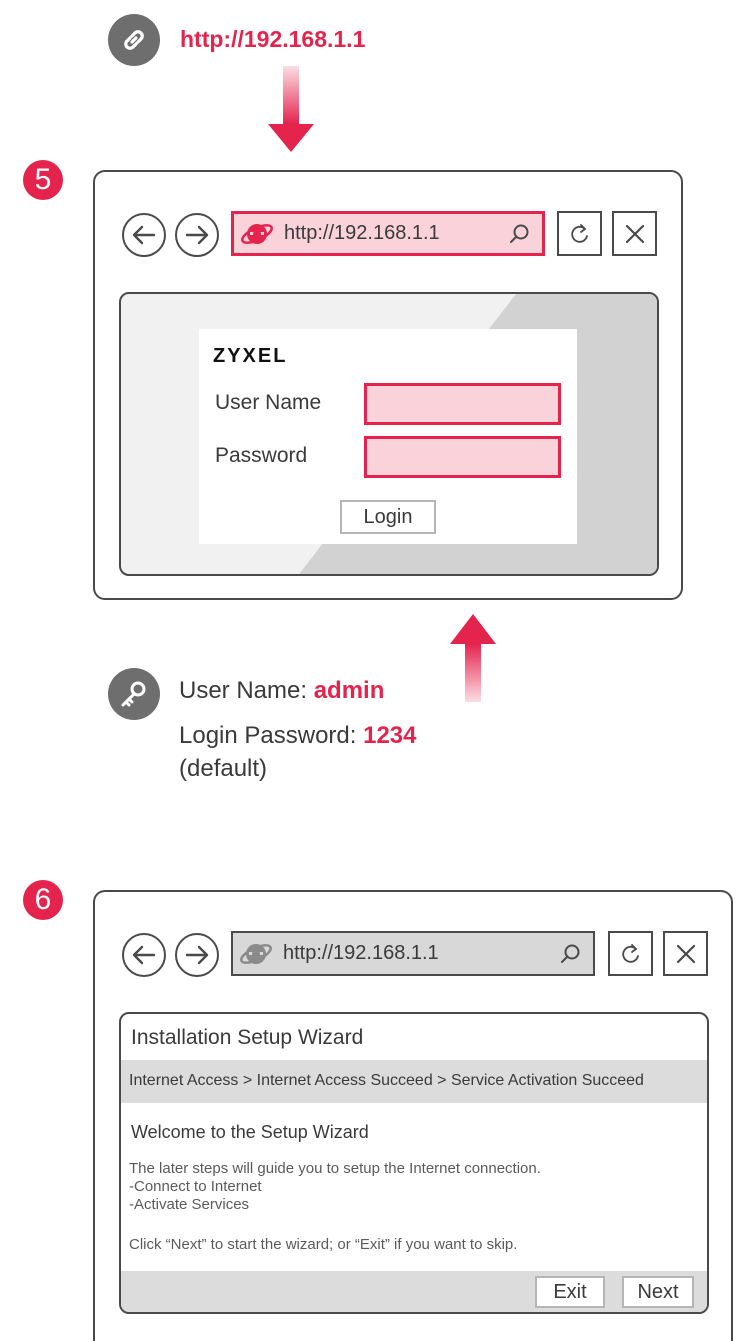 The width and height of the screenshot is (746, 1341). I want to click on wizard-description-line3: -Activate Services, so click(189, 1204).